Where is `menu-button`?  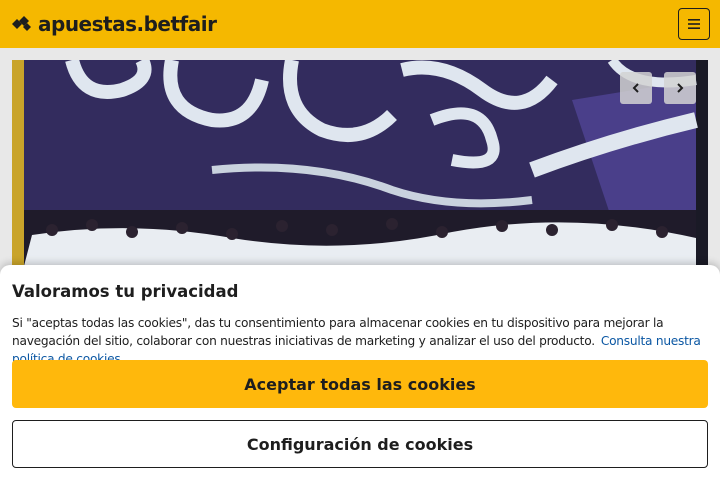
menu-button is located at coordinates (694, 24).